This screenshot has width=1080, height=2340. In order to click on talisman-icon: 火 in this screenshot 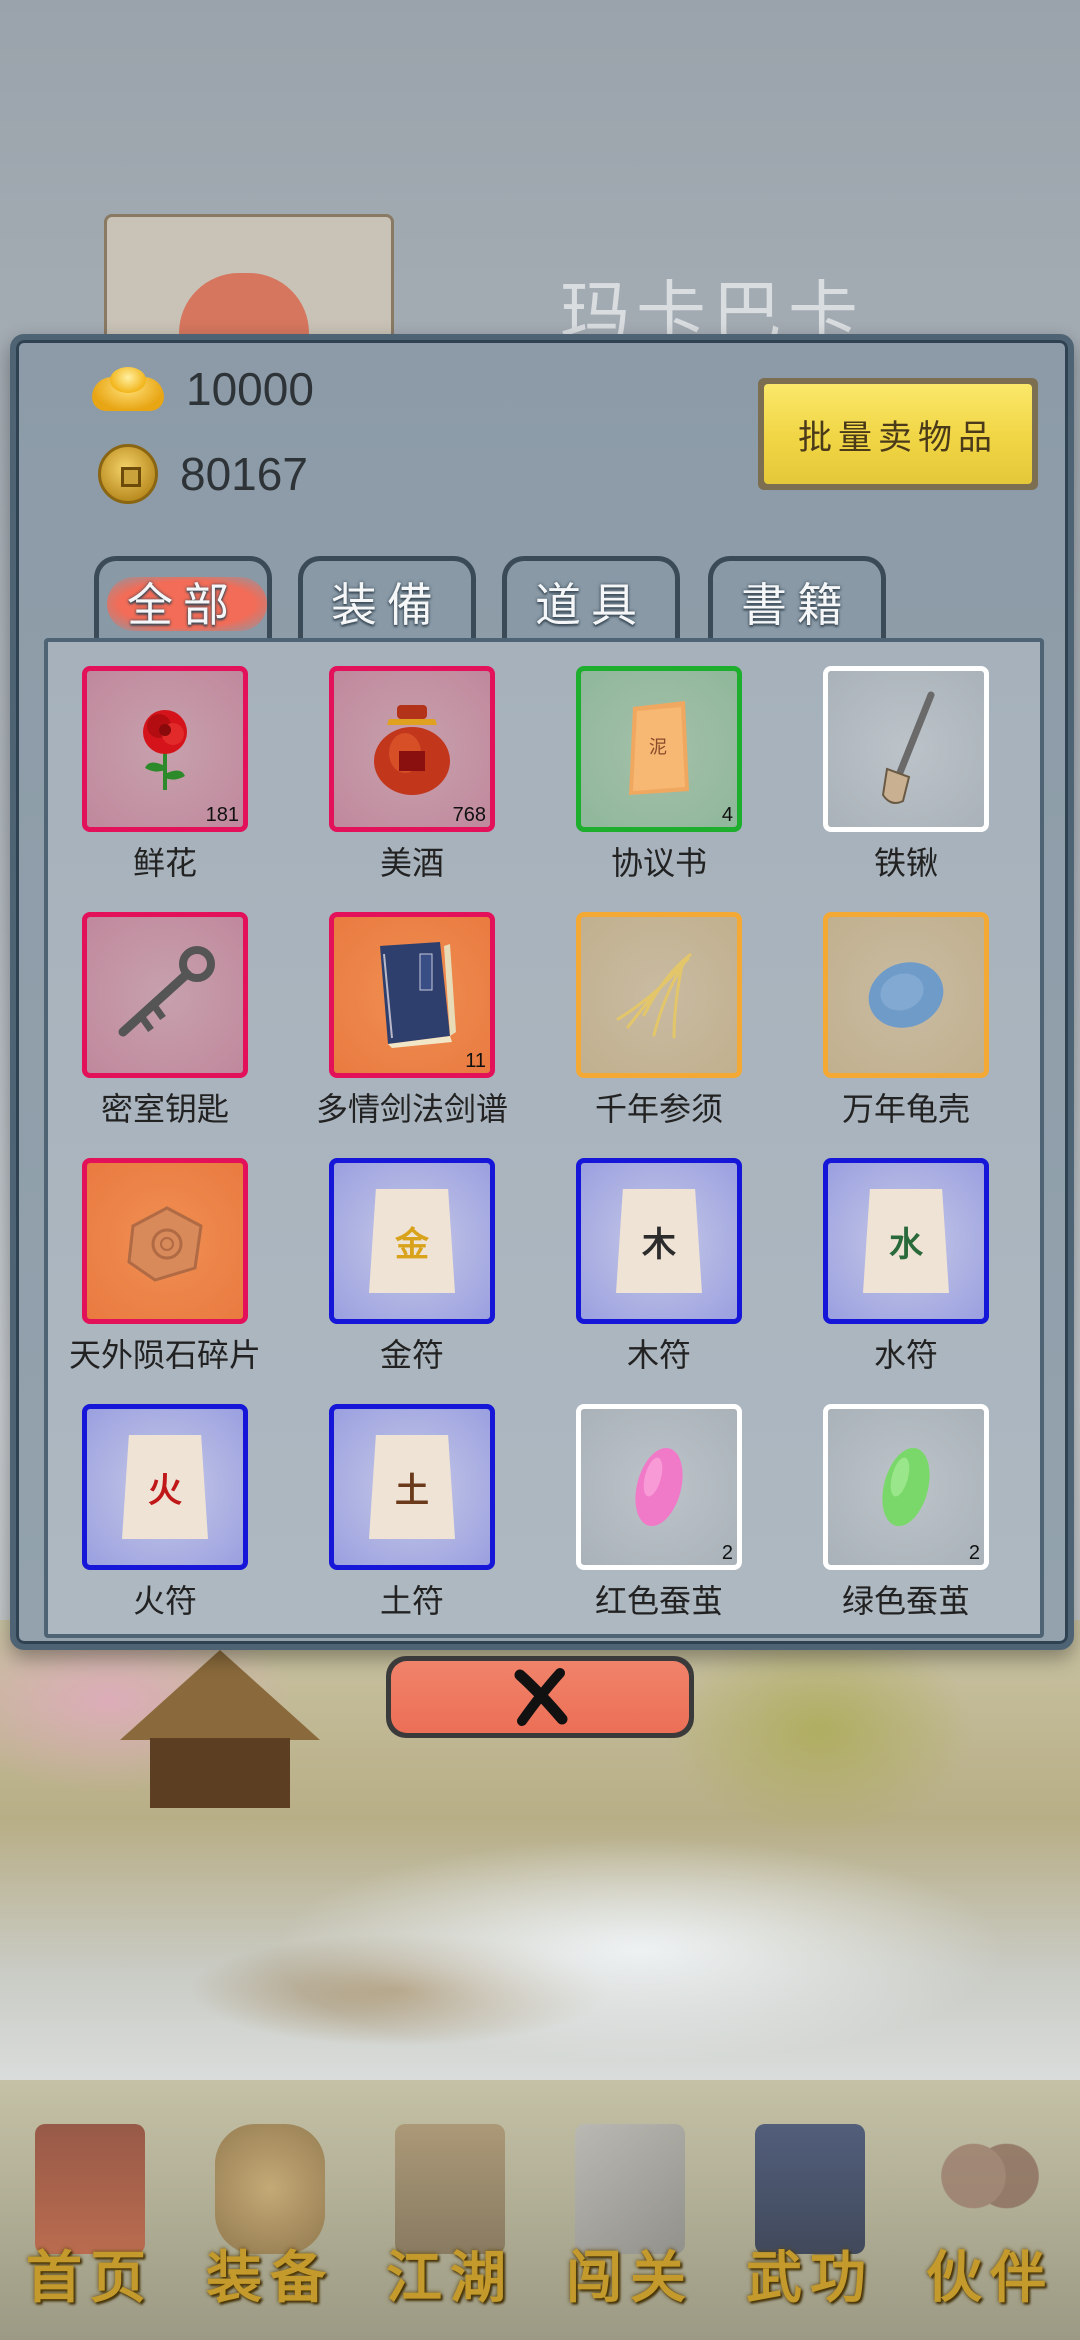, I will do `click(165, 1487)`.